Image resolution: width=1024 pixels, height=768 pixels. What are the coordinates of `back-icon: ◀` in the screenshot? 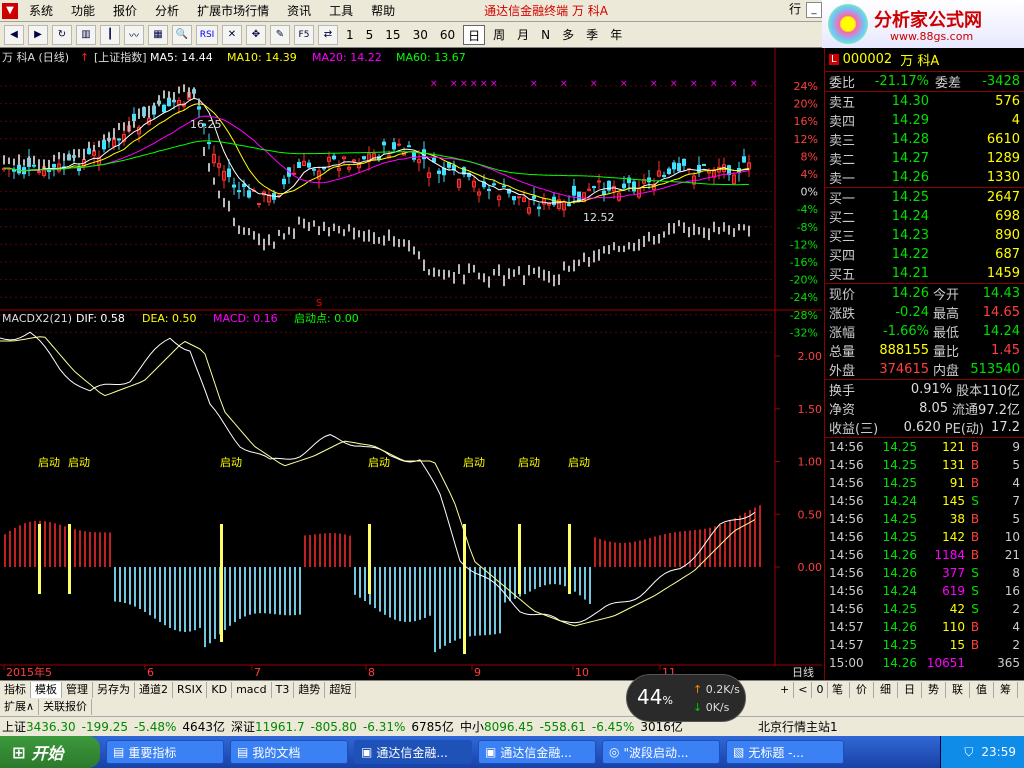 It's located at (14, 34).